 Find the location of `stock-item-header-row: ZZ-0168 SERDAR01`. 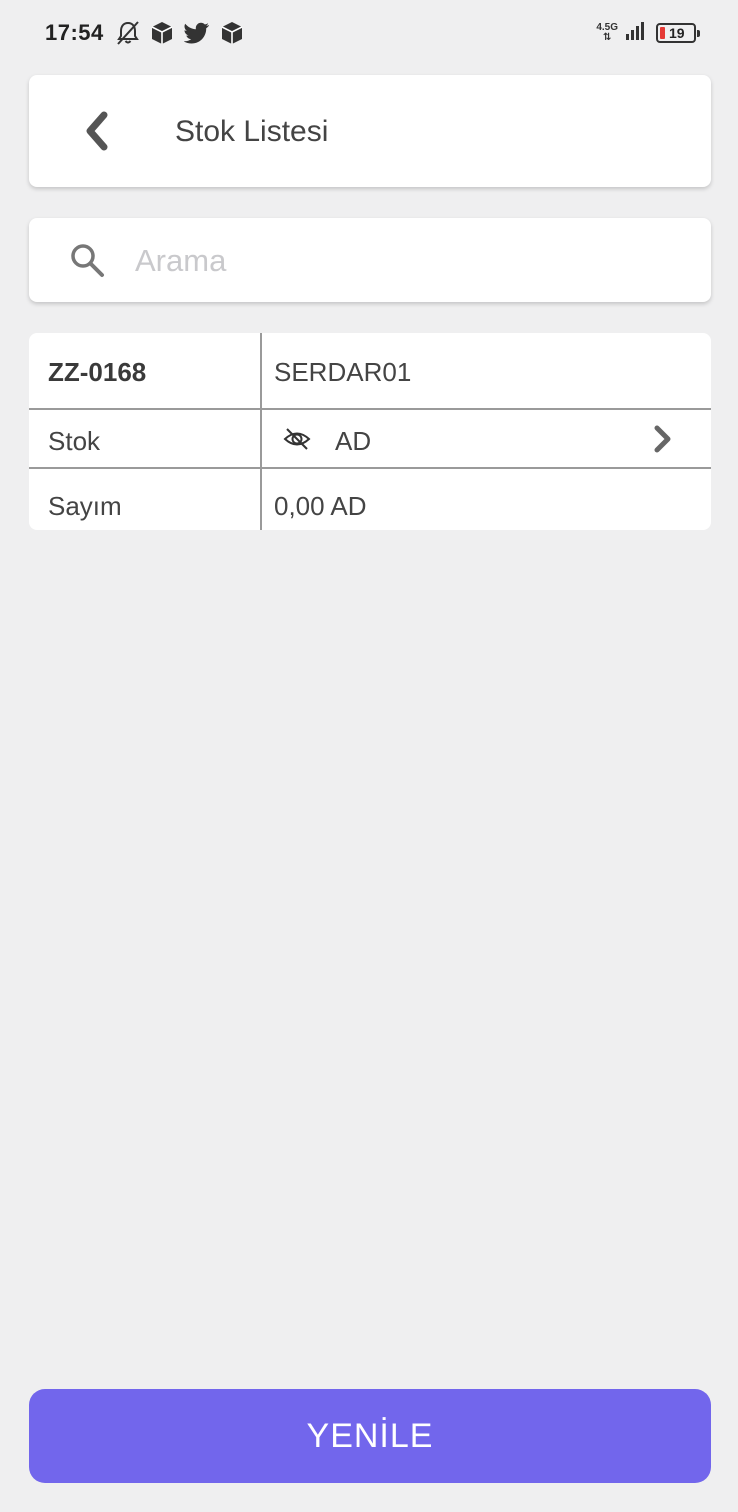

stock-item-header-row: ZZ-0168 SERDAR01 is located at coordinates (370, 371).